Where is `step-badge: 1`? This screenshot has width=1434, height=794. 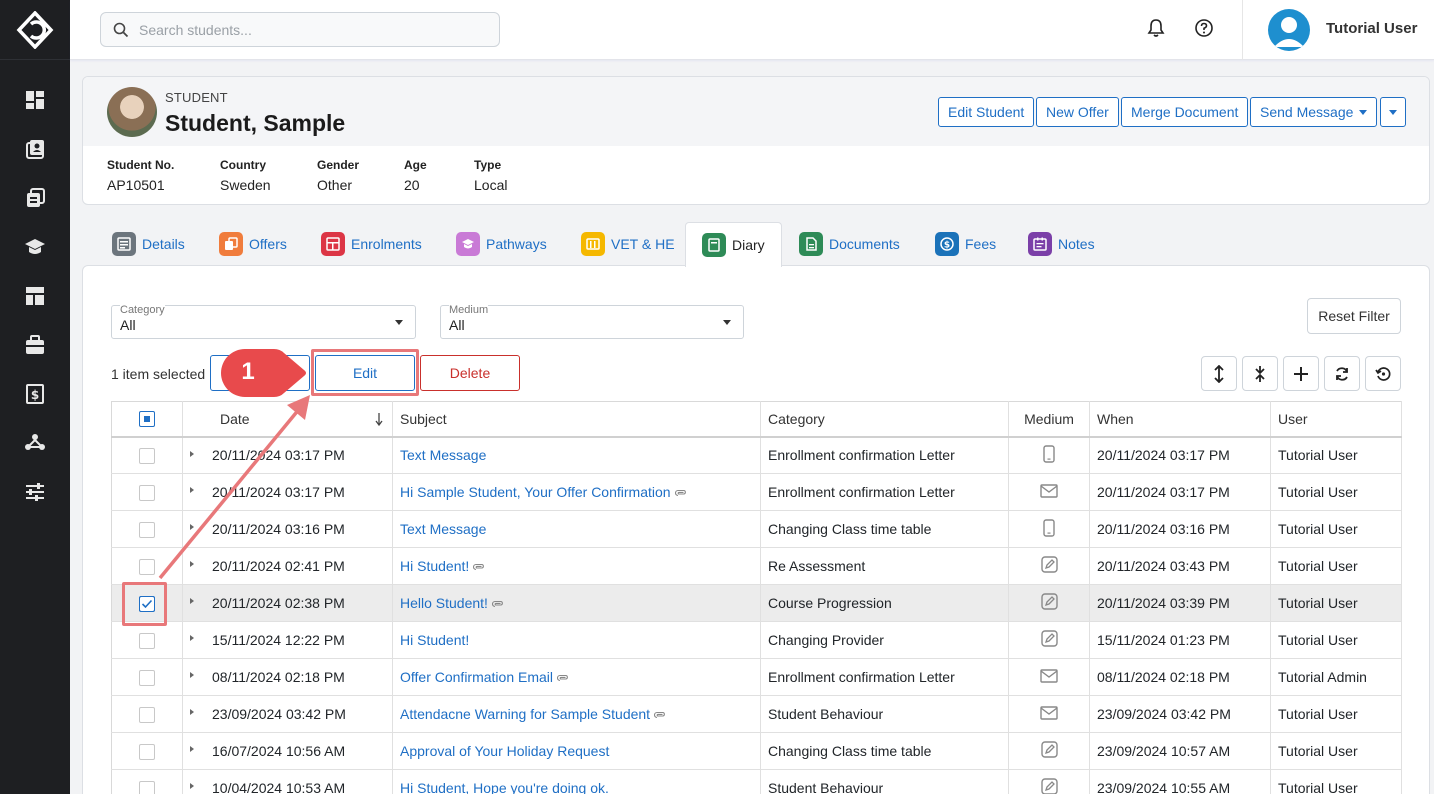 step-badge: 1 is located at coordinates (262, 373).